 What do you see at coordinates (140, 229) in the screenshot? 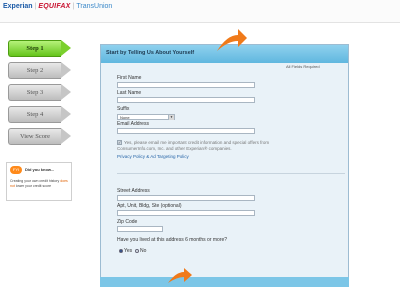
I see `zip-code-input` at bounding box center [140, 229].